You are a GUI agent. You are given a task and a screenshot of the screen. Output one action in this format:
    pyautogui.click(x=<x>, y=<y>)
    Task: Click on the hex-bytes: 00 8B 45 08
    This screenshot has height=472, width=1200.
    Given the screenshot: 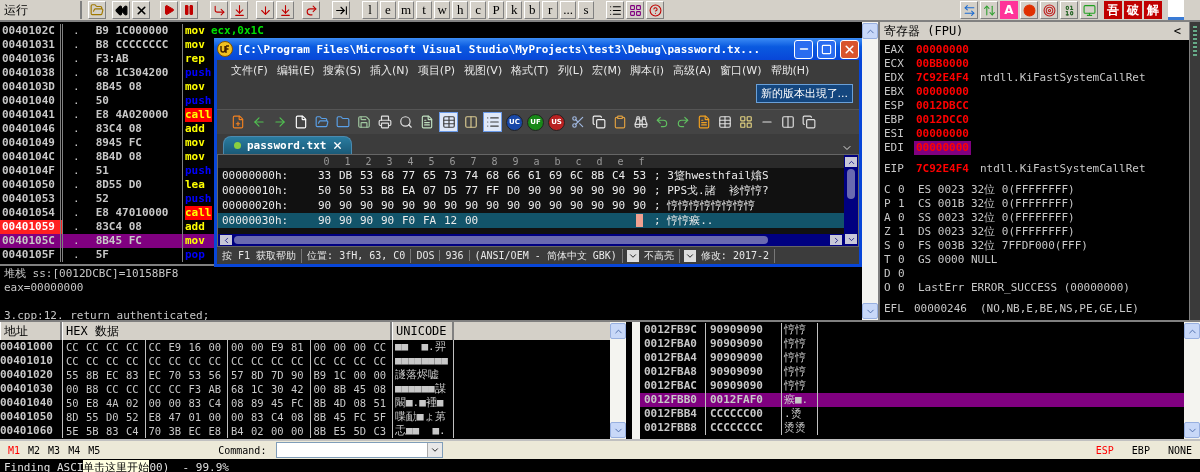 What is the action you would take?
    pyautogui.click(x=350, y=389)
    